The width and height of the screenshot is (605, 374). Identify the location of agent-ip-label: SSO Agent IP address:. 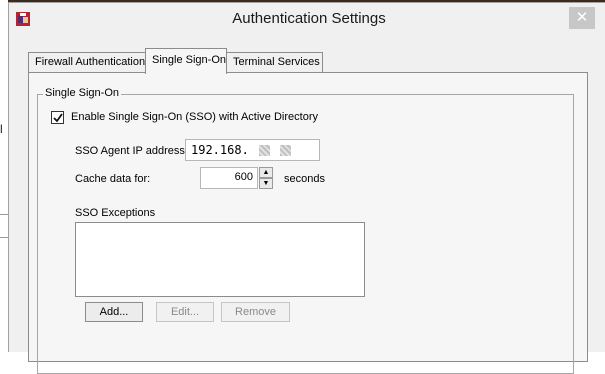
(131, 151).